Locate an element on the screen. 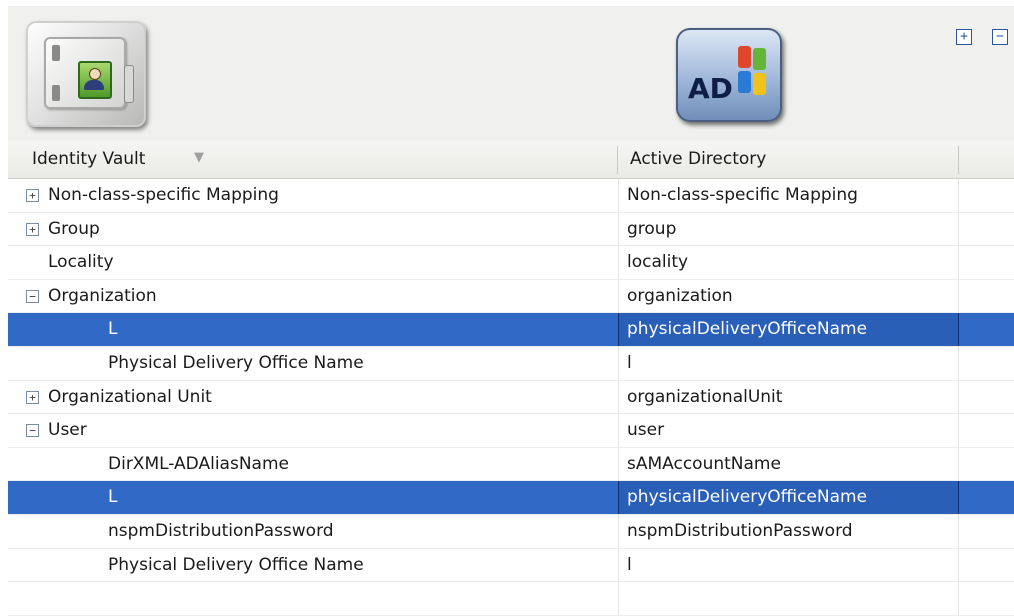 The height and width of the screenshot is (616, 1014). column-header-identity-vault: Identity Vault is located at coordinates (88, 159).